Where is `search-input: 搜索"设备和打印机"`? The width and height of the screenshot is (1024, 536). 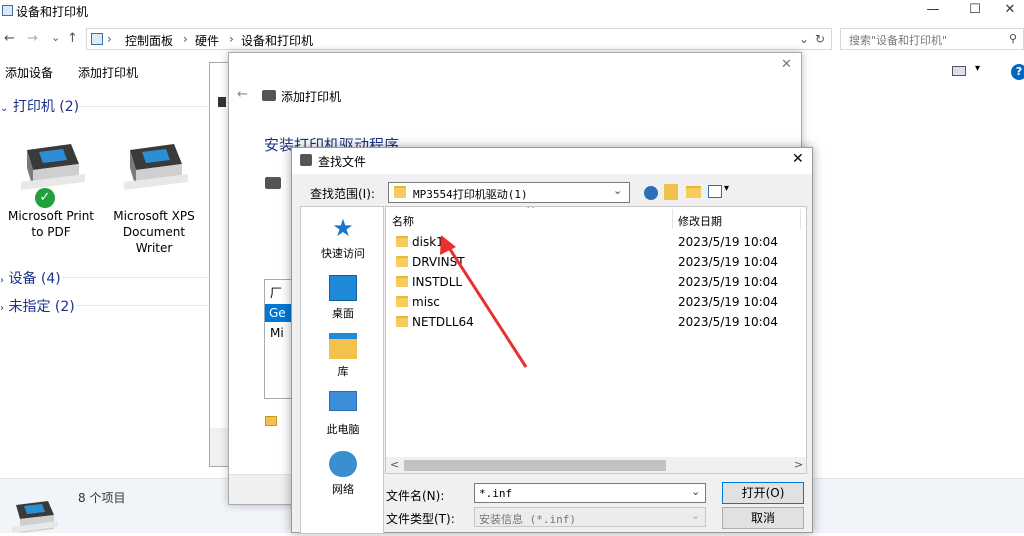
search-input: 搜索"设备和打印机" is located at coordinates (898, 40).